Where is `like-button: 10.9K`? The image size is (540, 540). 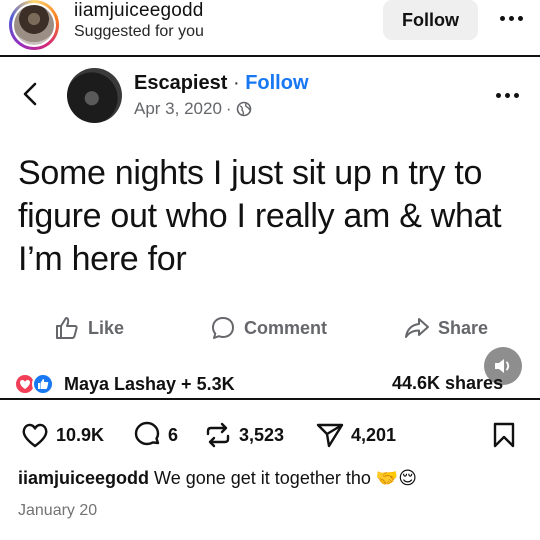
like-button: 10.9K is located at coordinates (62, 435).